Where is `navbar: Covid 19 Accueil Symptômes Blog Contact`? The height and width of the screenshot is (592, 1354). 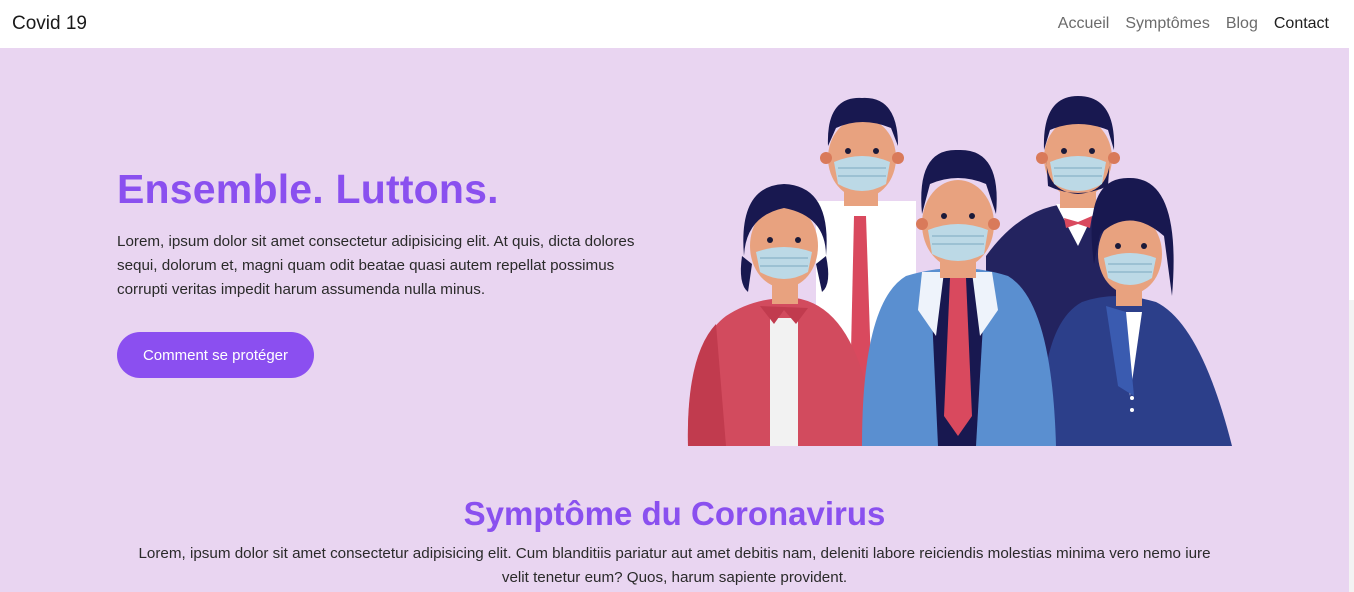
navbar: Covid 19 Accueil Symptômes Blog Contact is located at coordinates (674, 24).